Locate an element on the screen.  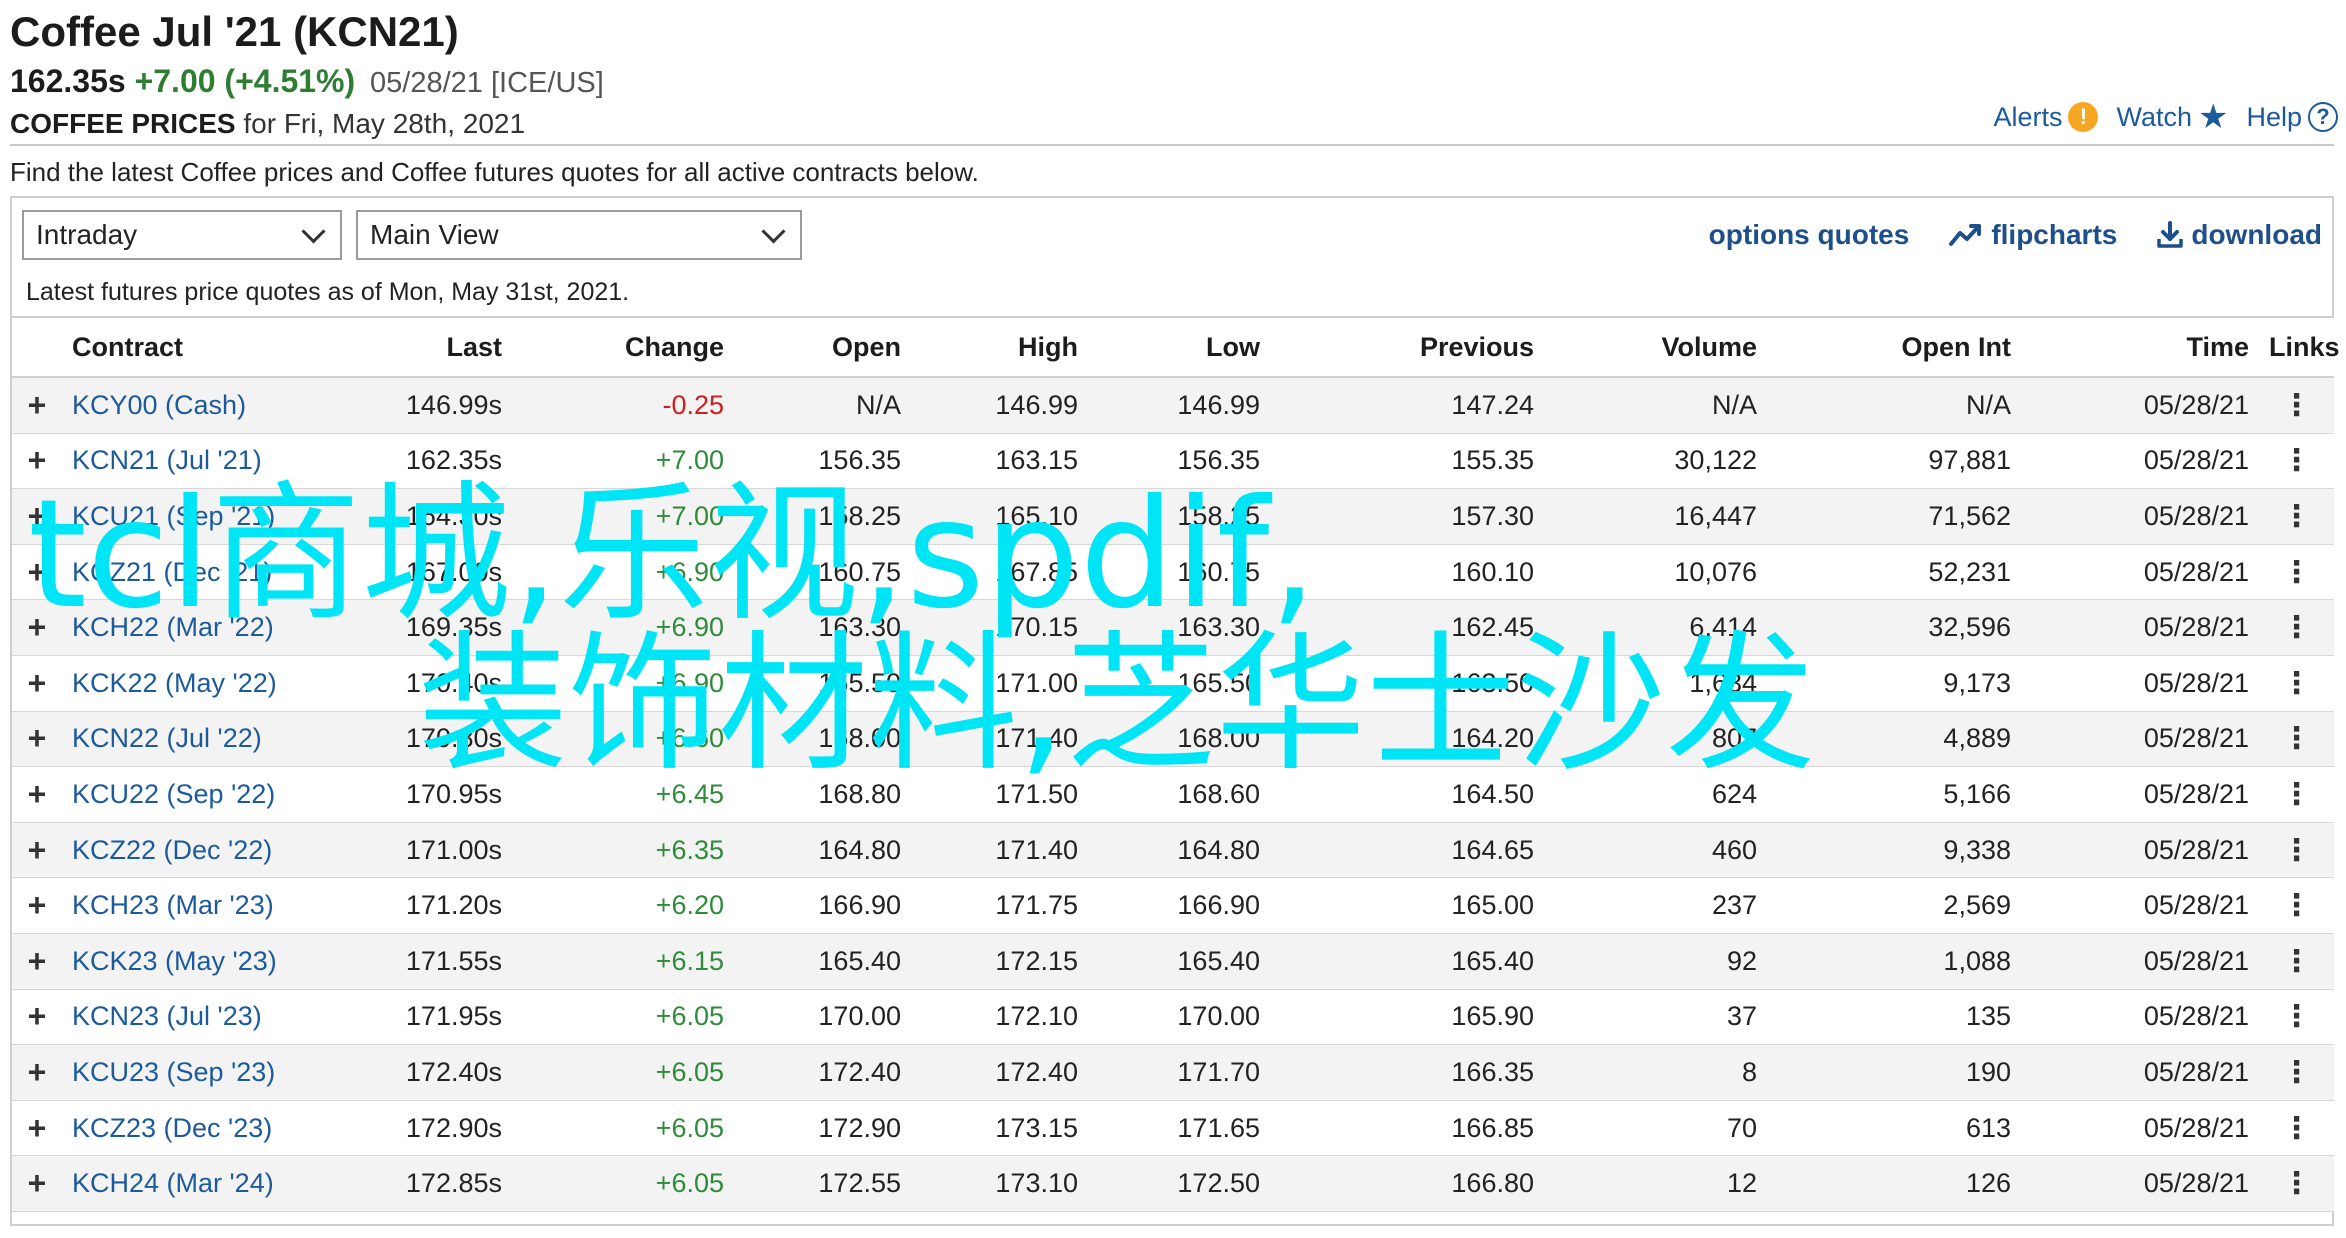
cell-low: 158.25 is located at coordinates (1179, 516).